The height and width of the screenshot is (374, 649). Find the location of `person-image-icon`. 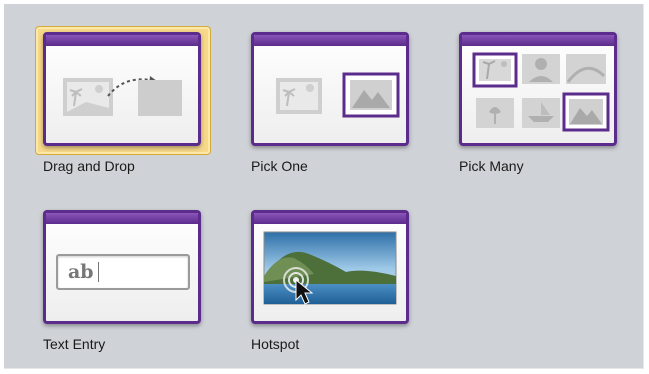

person-image-icon is located at coordinates (541, 69).